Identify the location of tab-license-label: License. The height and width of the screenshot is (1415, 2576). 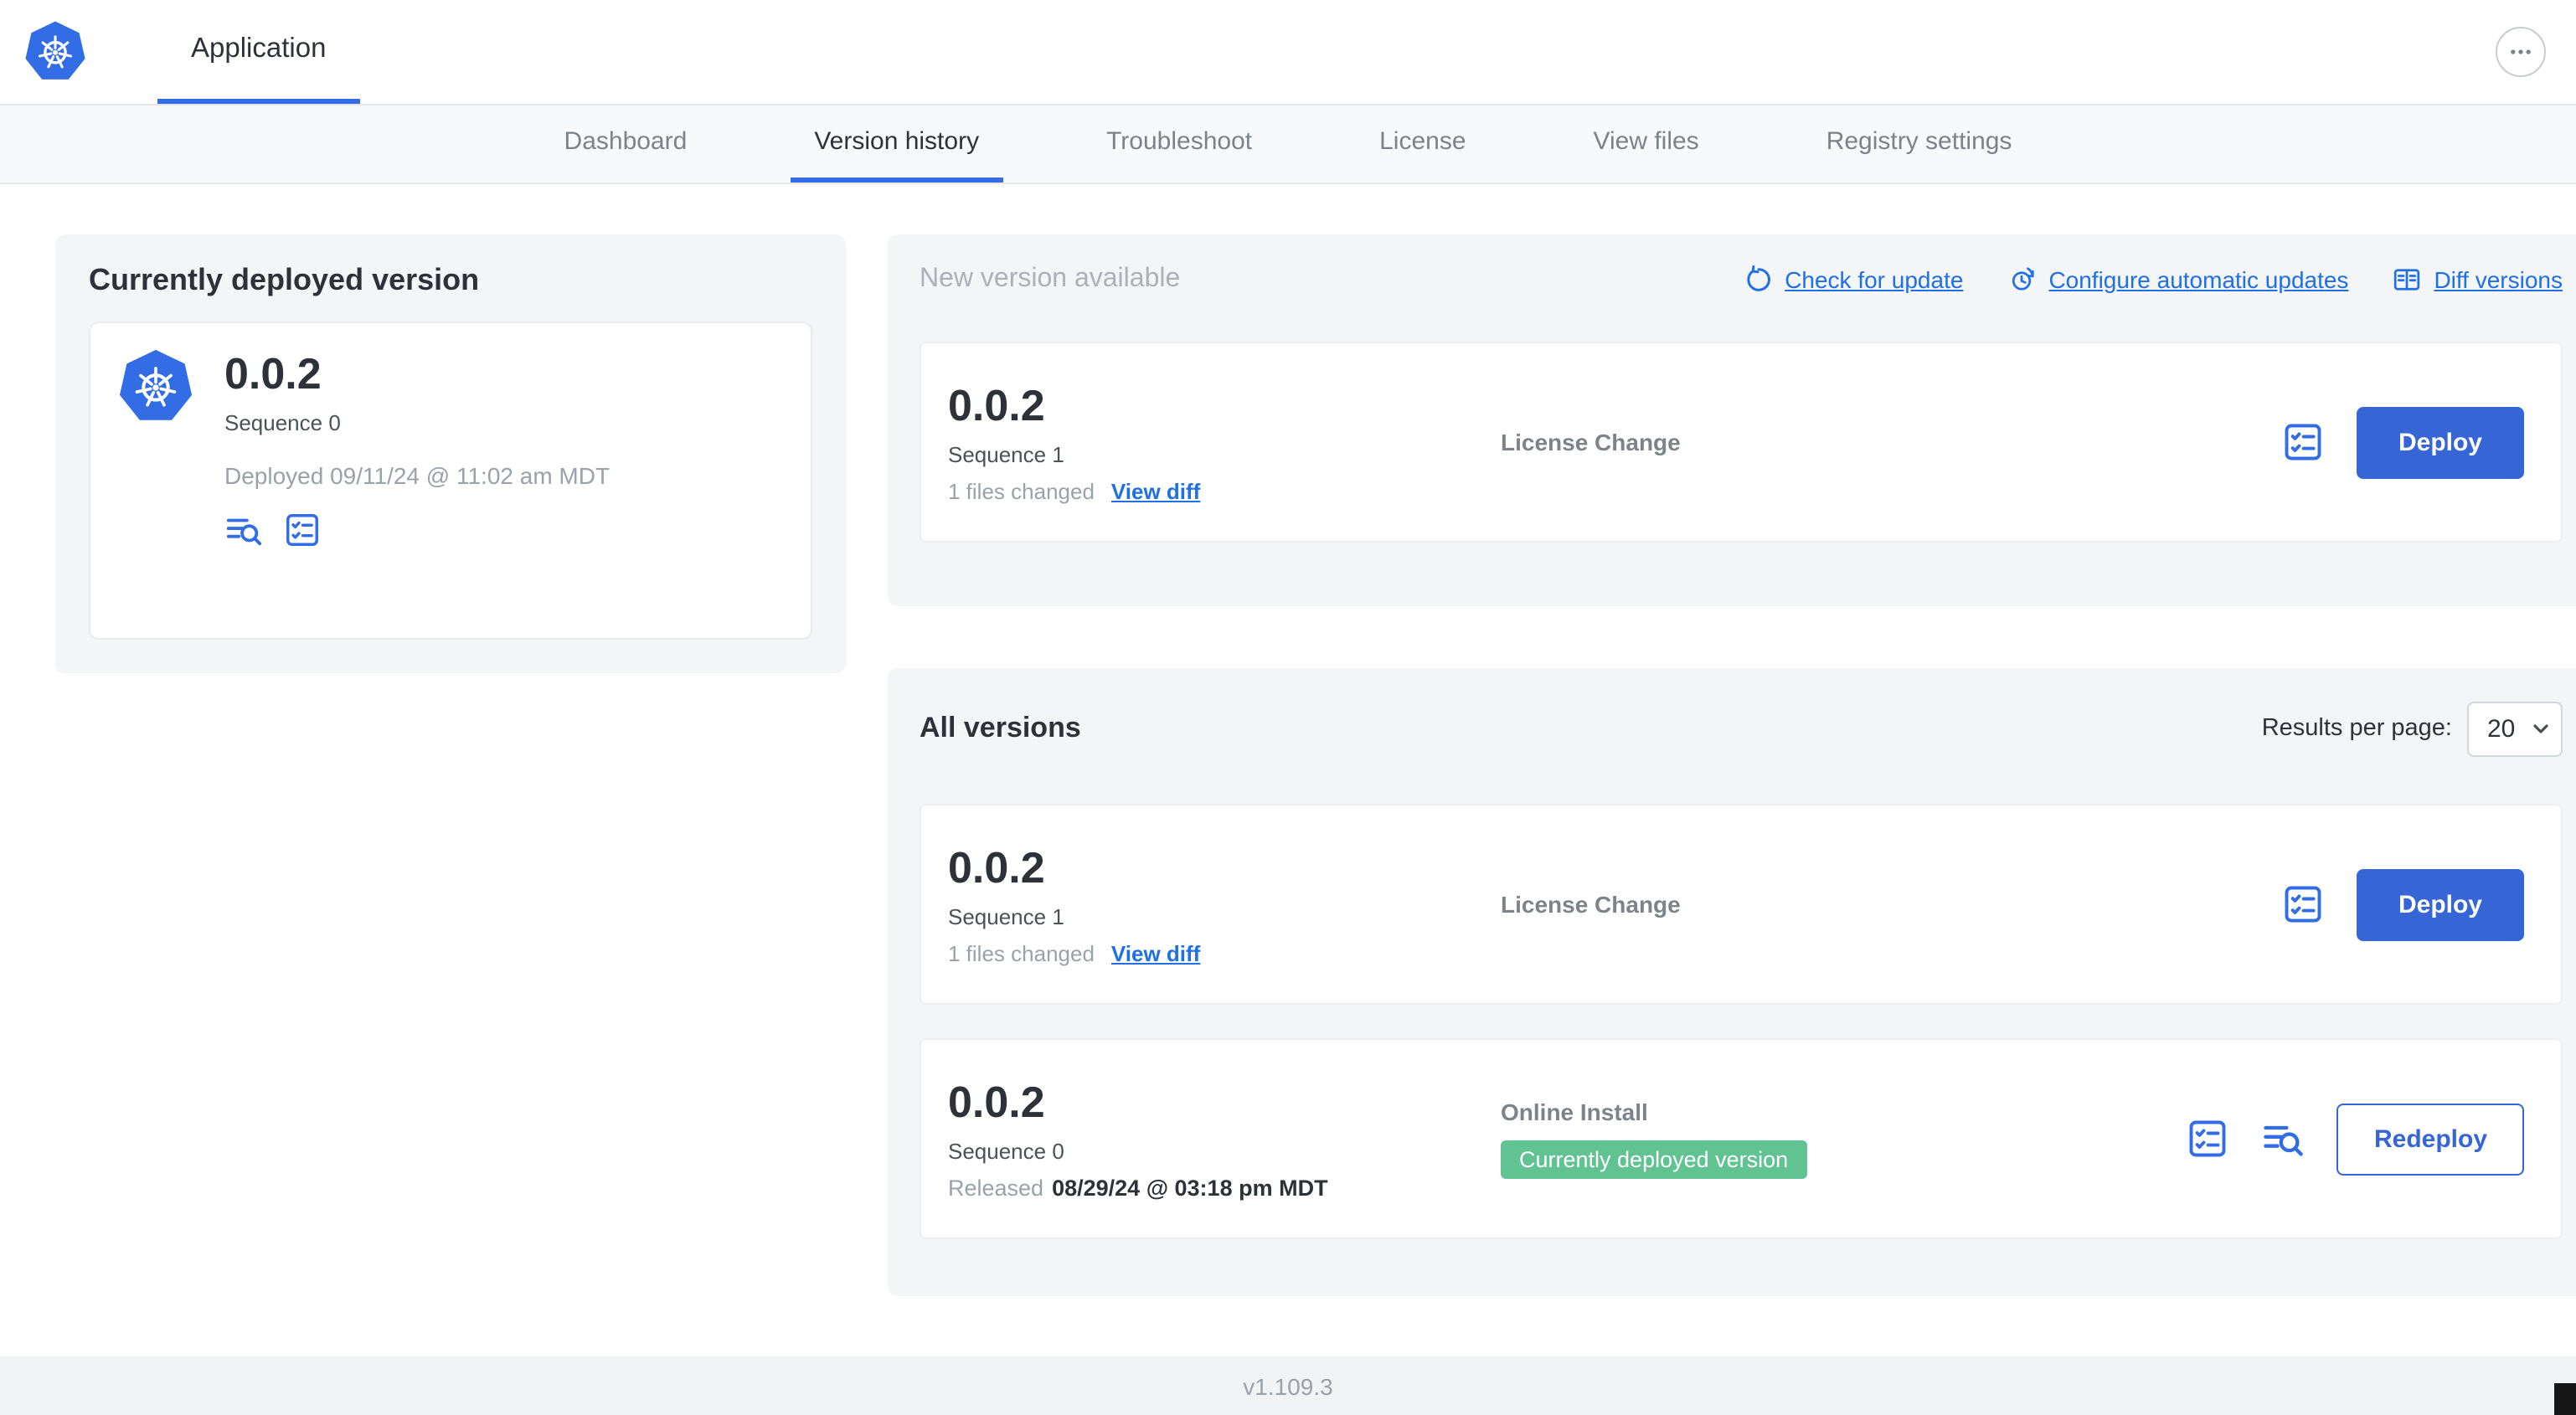
(1422, 141).